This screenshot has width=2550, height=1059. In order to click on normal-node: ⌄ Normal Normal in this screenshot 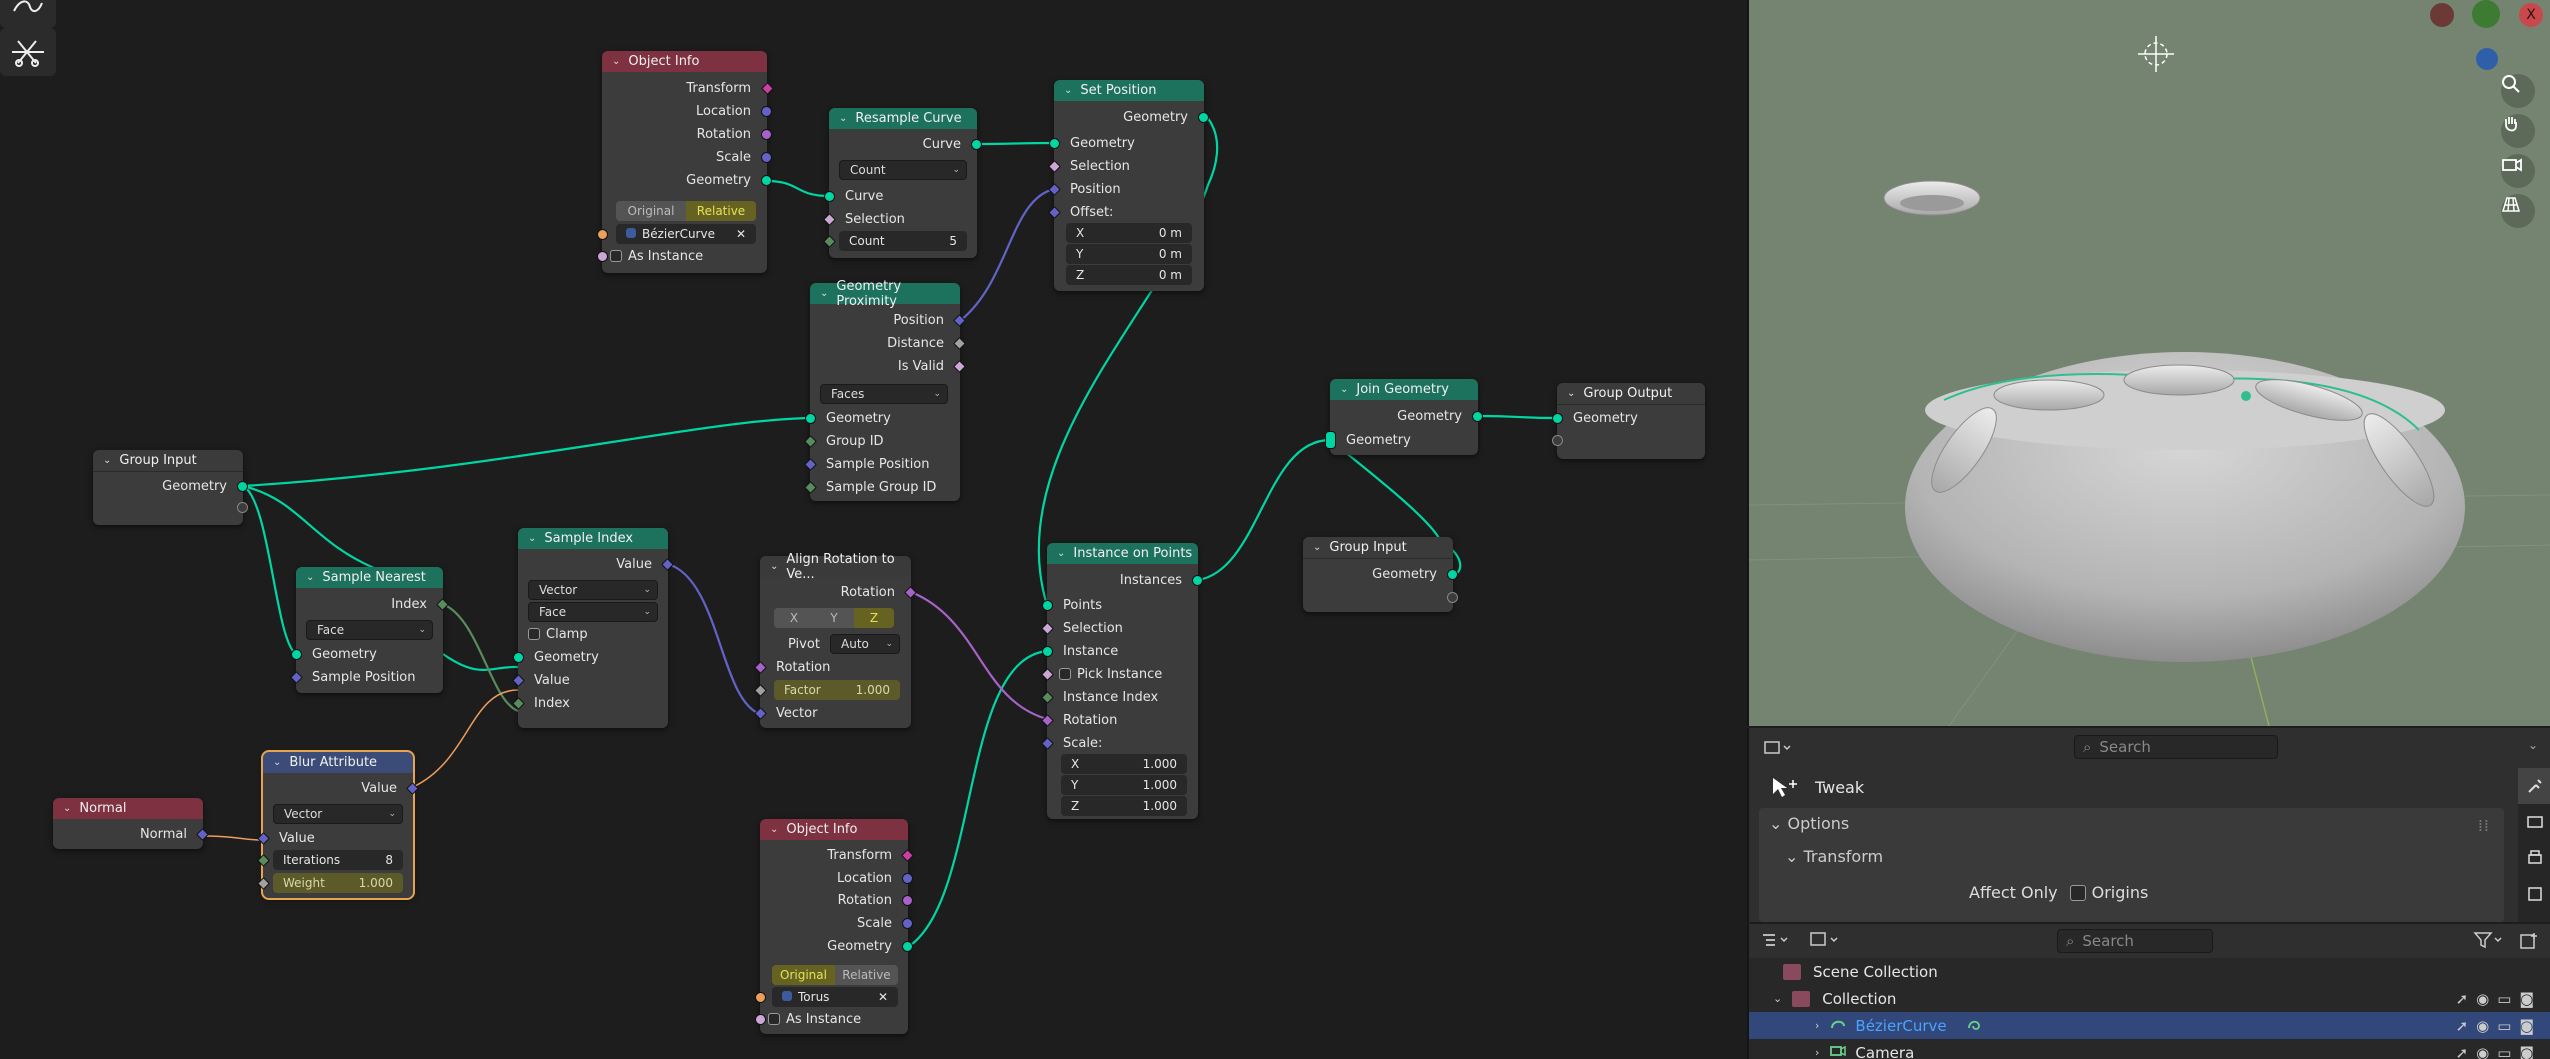, I will do `click(131, 823)`.